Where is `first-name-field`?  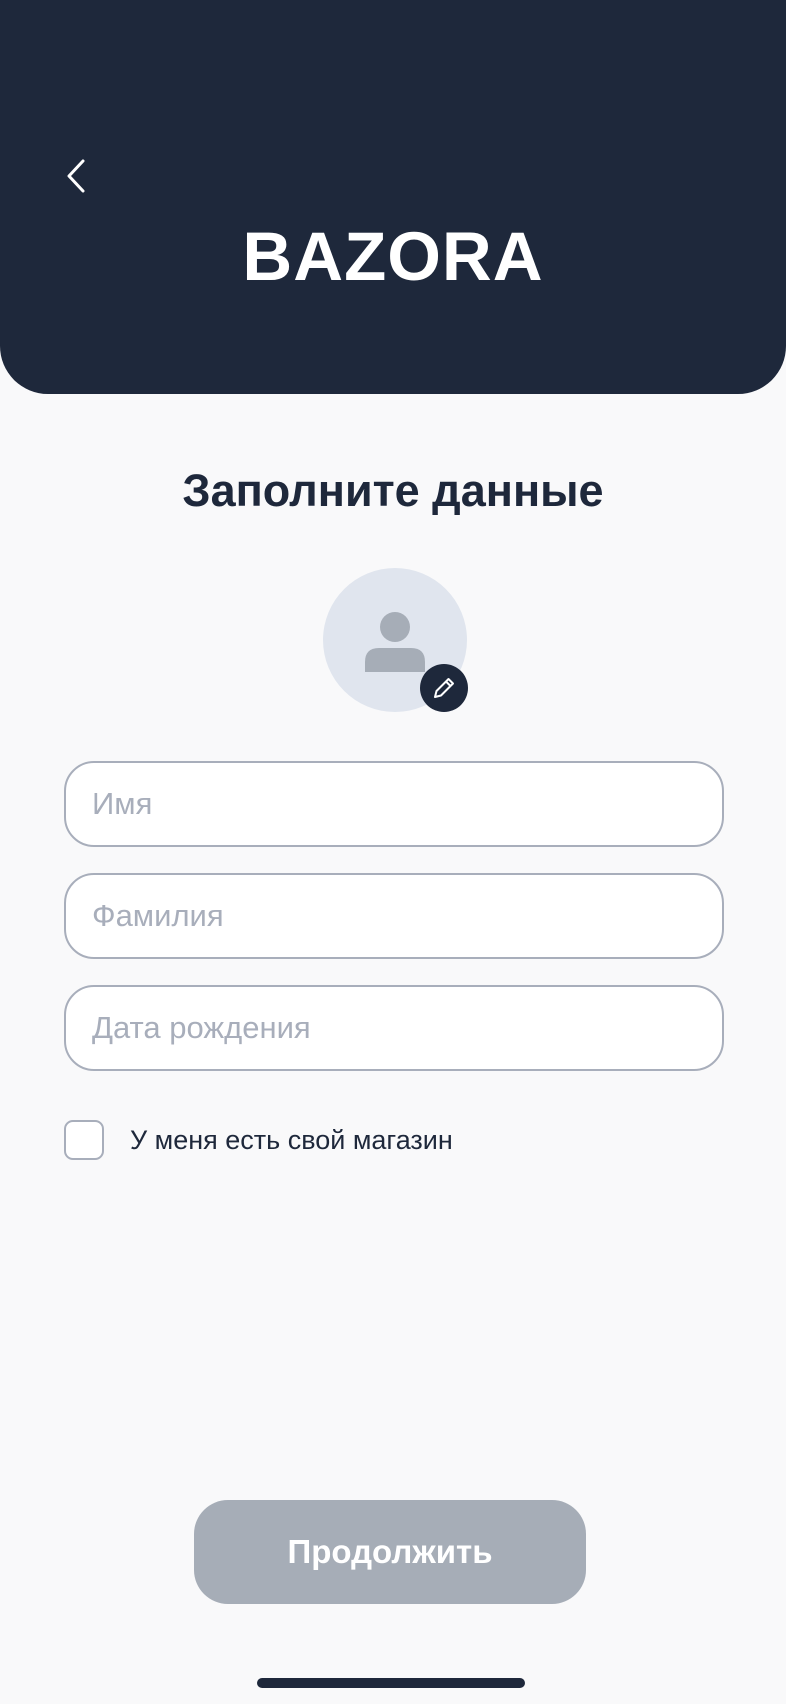 first-name-field is located at coordinates (394, 804).